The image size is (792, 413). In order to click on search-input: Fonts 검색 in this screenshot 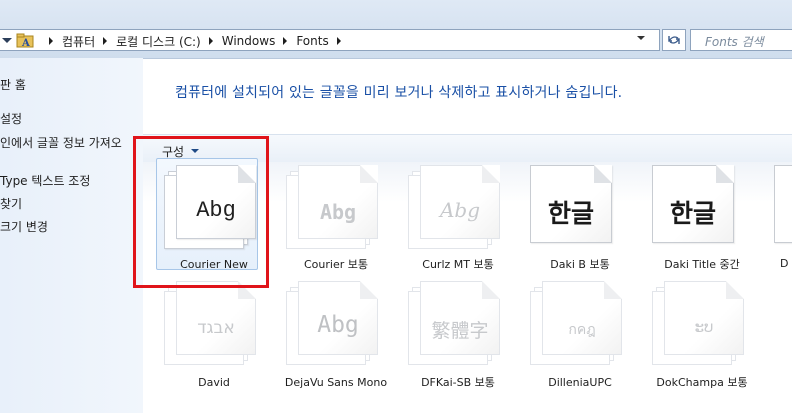, I will do `click(741, 40)`.